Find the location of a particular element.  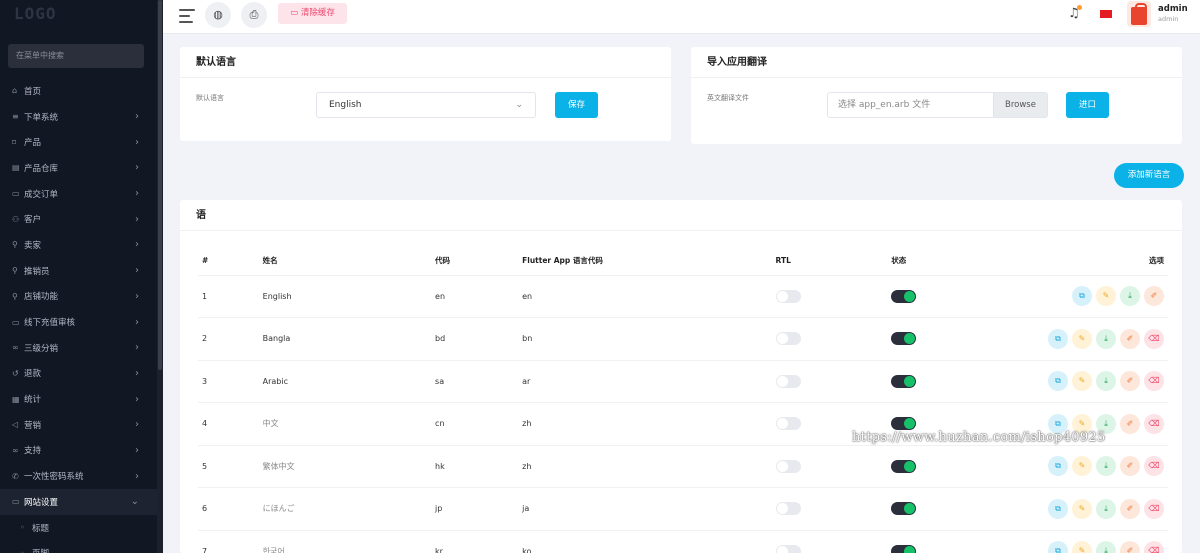

default-language-select: English ⌄ is located at coordinates (426, 105).